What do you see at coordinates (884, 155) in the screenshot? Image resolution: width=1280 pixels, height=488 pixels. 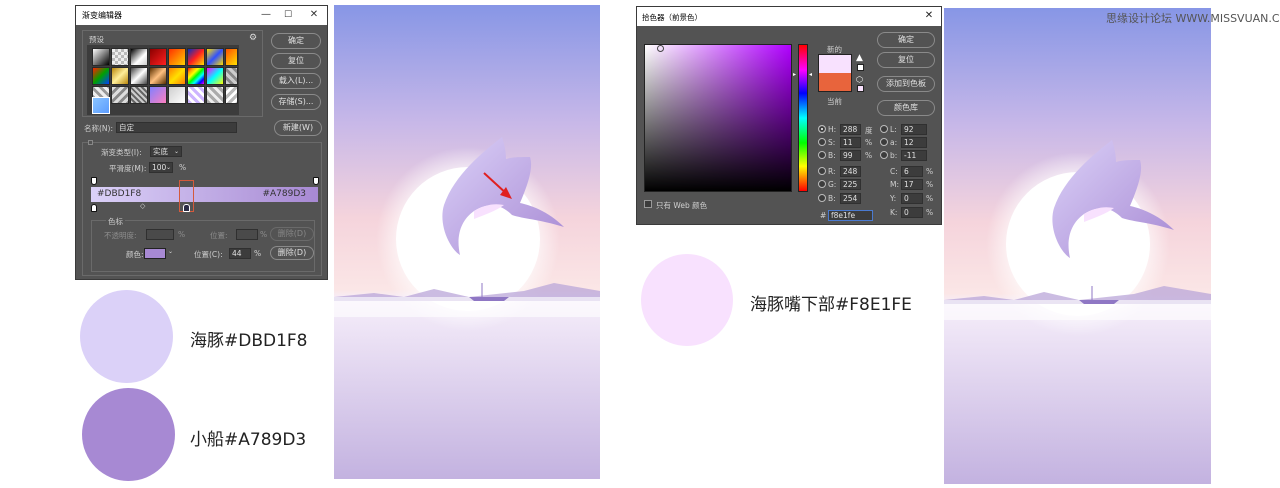 I see `lab-b-radio` at bounding box center [884, 155].